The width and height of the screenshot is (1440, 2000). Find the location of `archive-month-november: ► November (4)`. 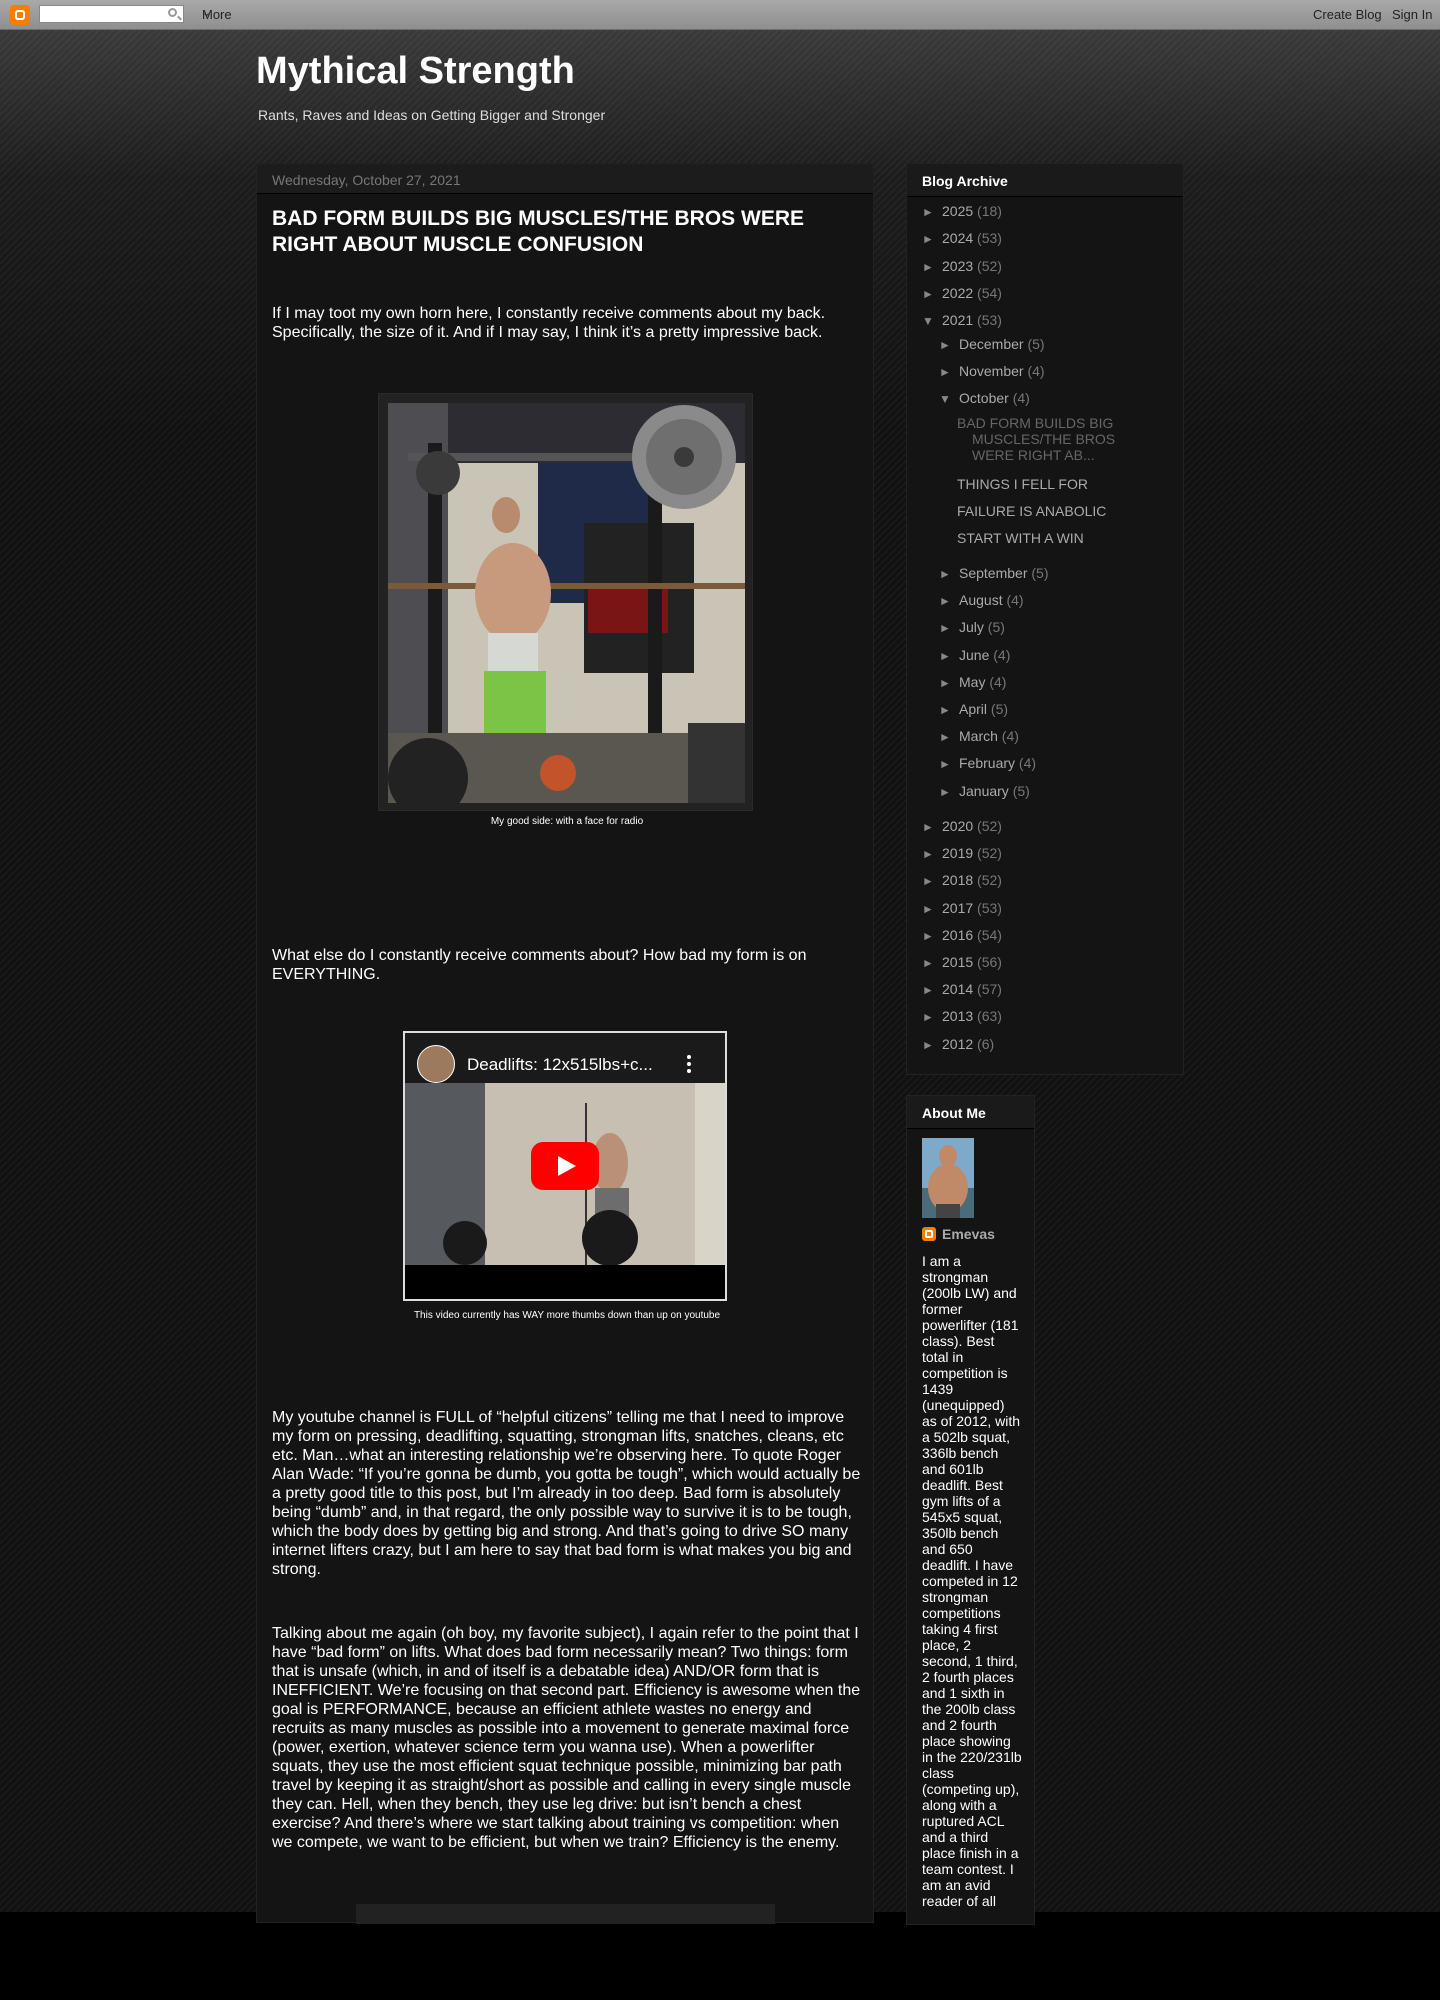

archive-month-november: ► November (4) is located at coordinates (992, 371).